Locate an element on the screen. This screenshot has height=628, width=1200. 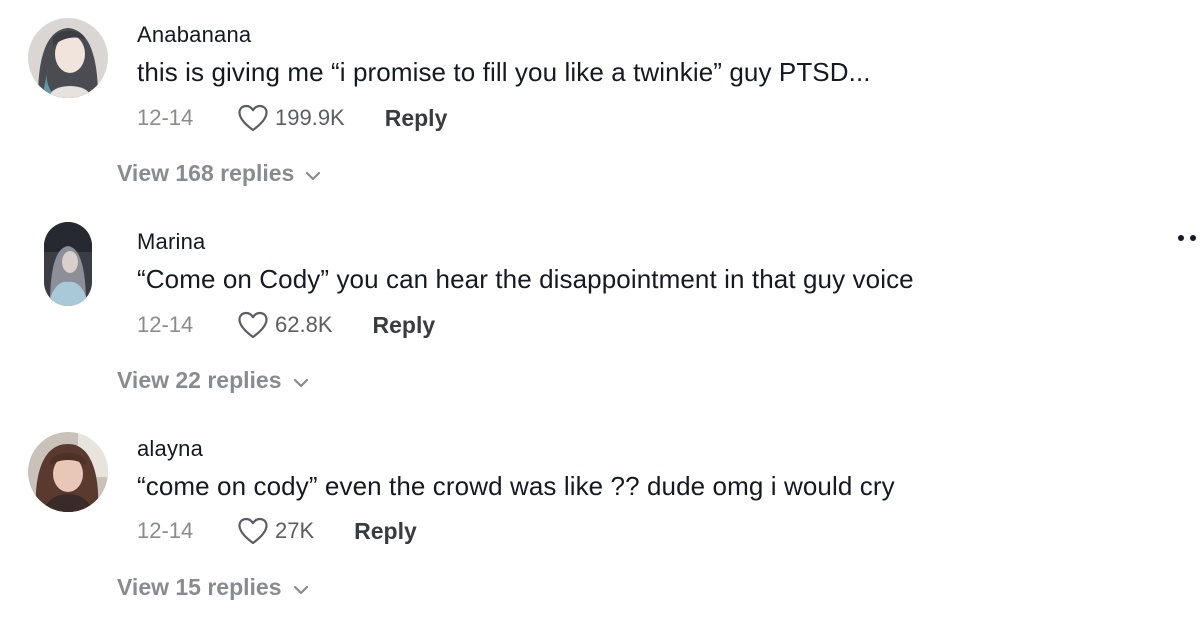
view-replies-button: View 15 replies is located at coordinates (213, 587).